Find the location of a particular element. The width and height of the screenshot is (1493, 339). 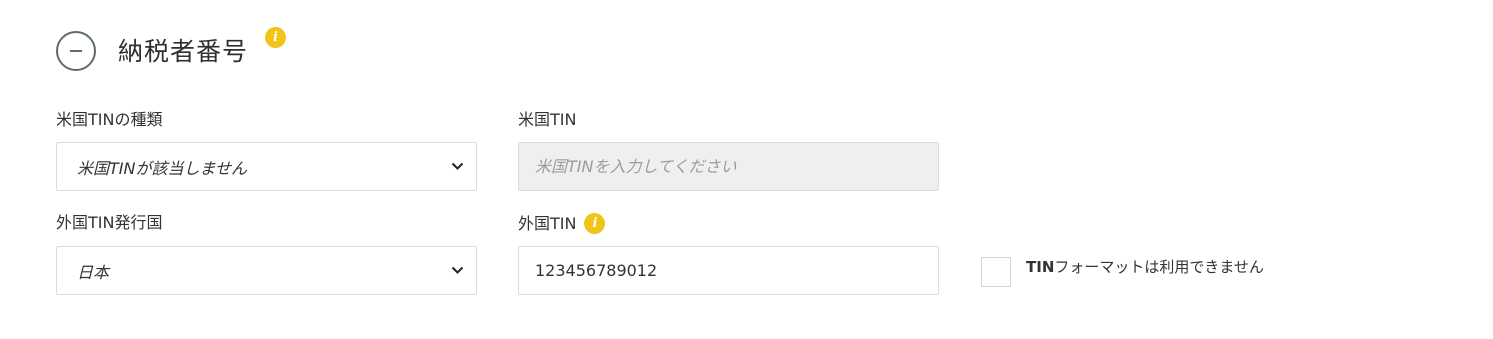

foreign-tin-country-label: 外国TIN発行国 is located at coordinates (109, 223).